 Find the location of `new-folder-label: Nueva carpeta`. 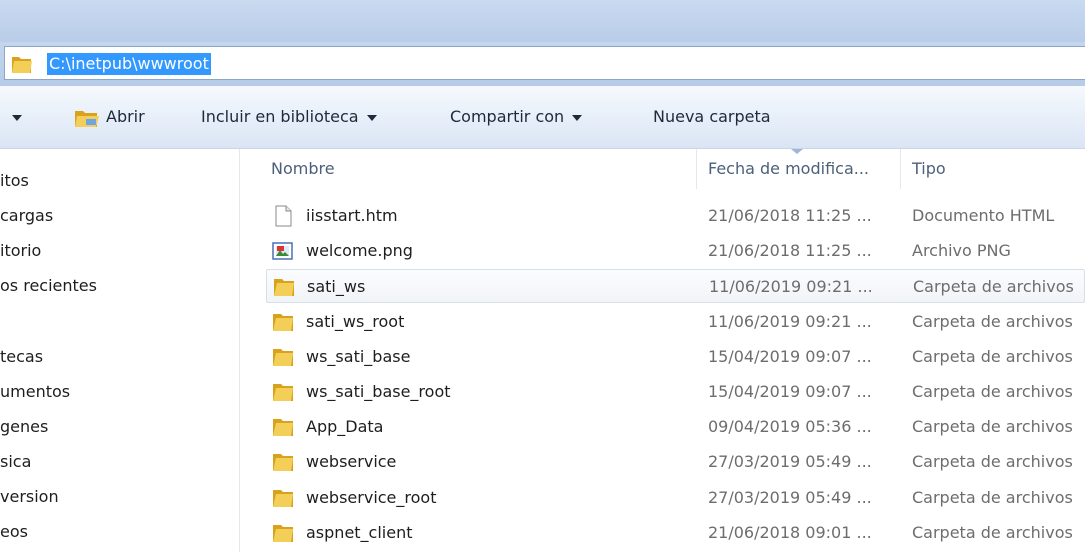

new-folder-label: Nueva carpeta is located at coordinates (712, 116).